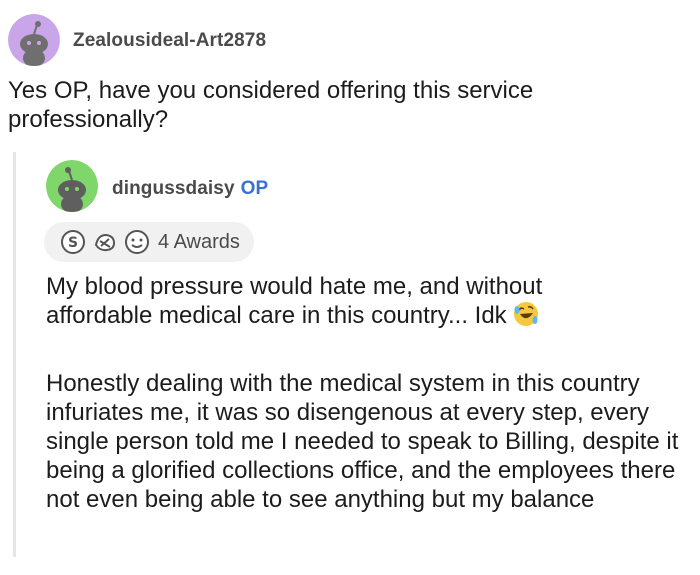  I want to click on svg-text: S, so click(73, 243).